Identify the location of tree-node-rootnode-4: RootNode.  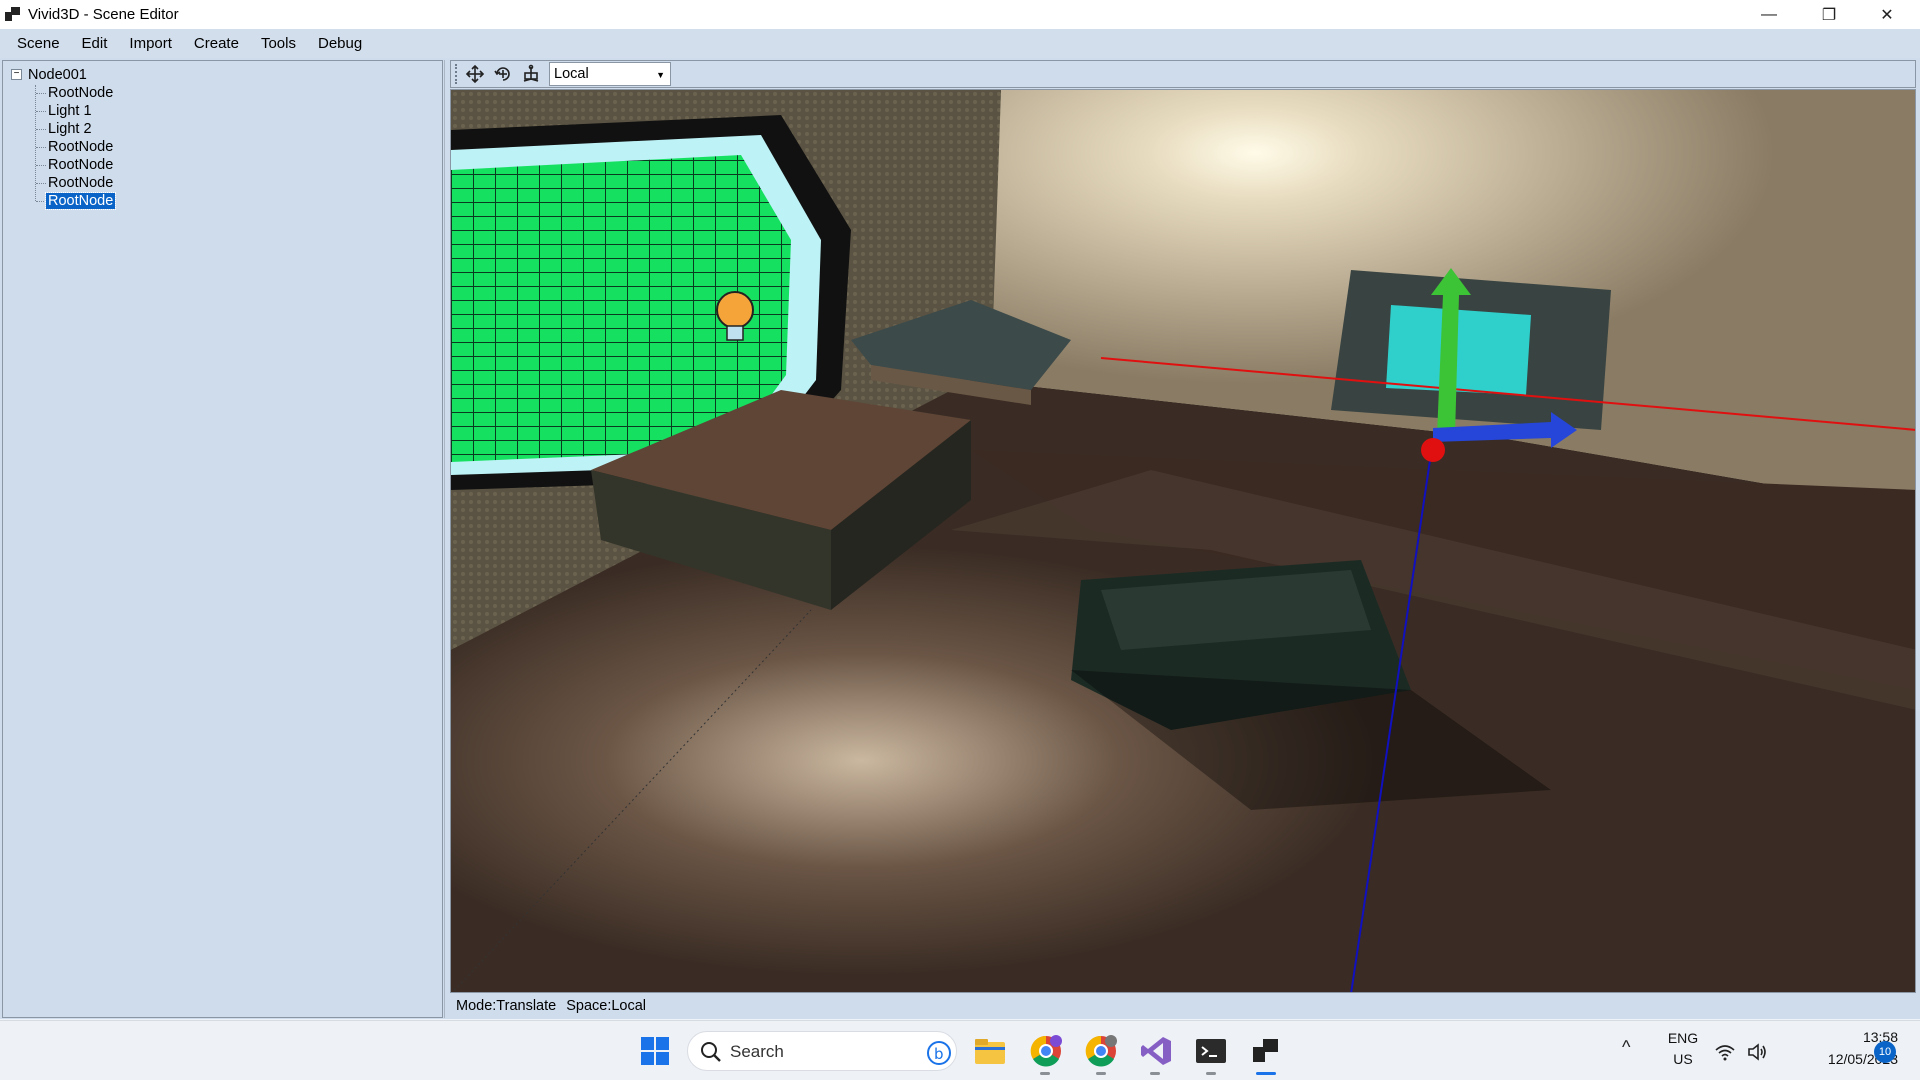
(80, 183).